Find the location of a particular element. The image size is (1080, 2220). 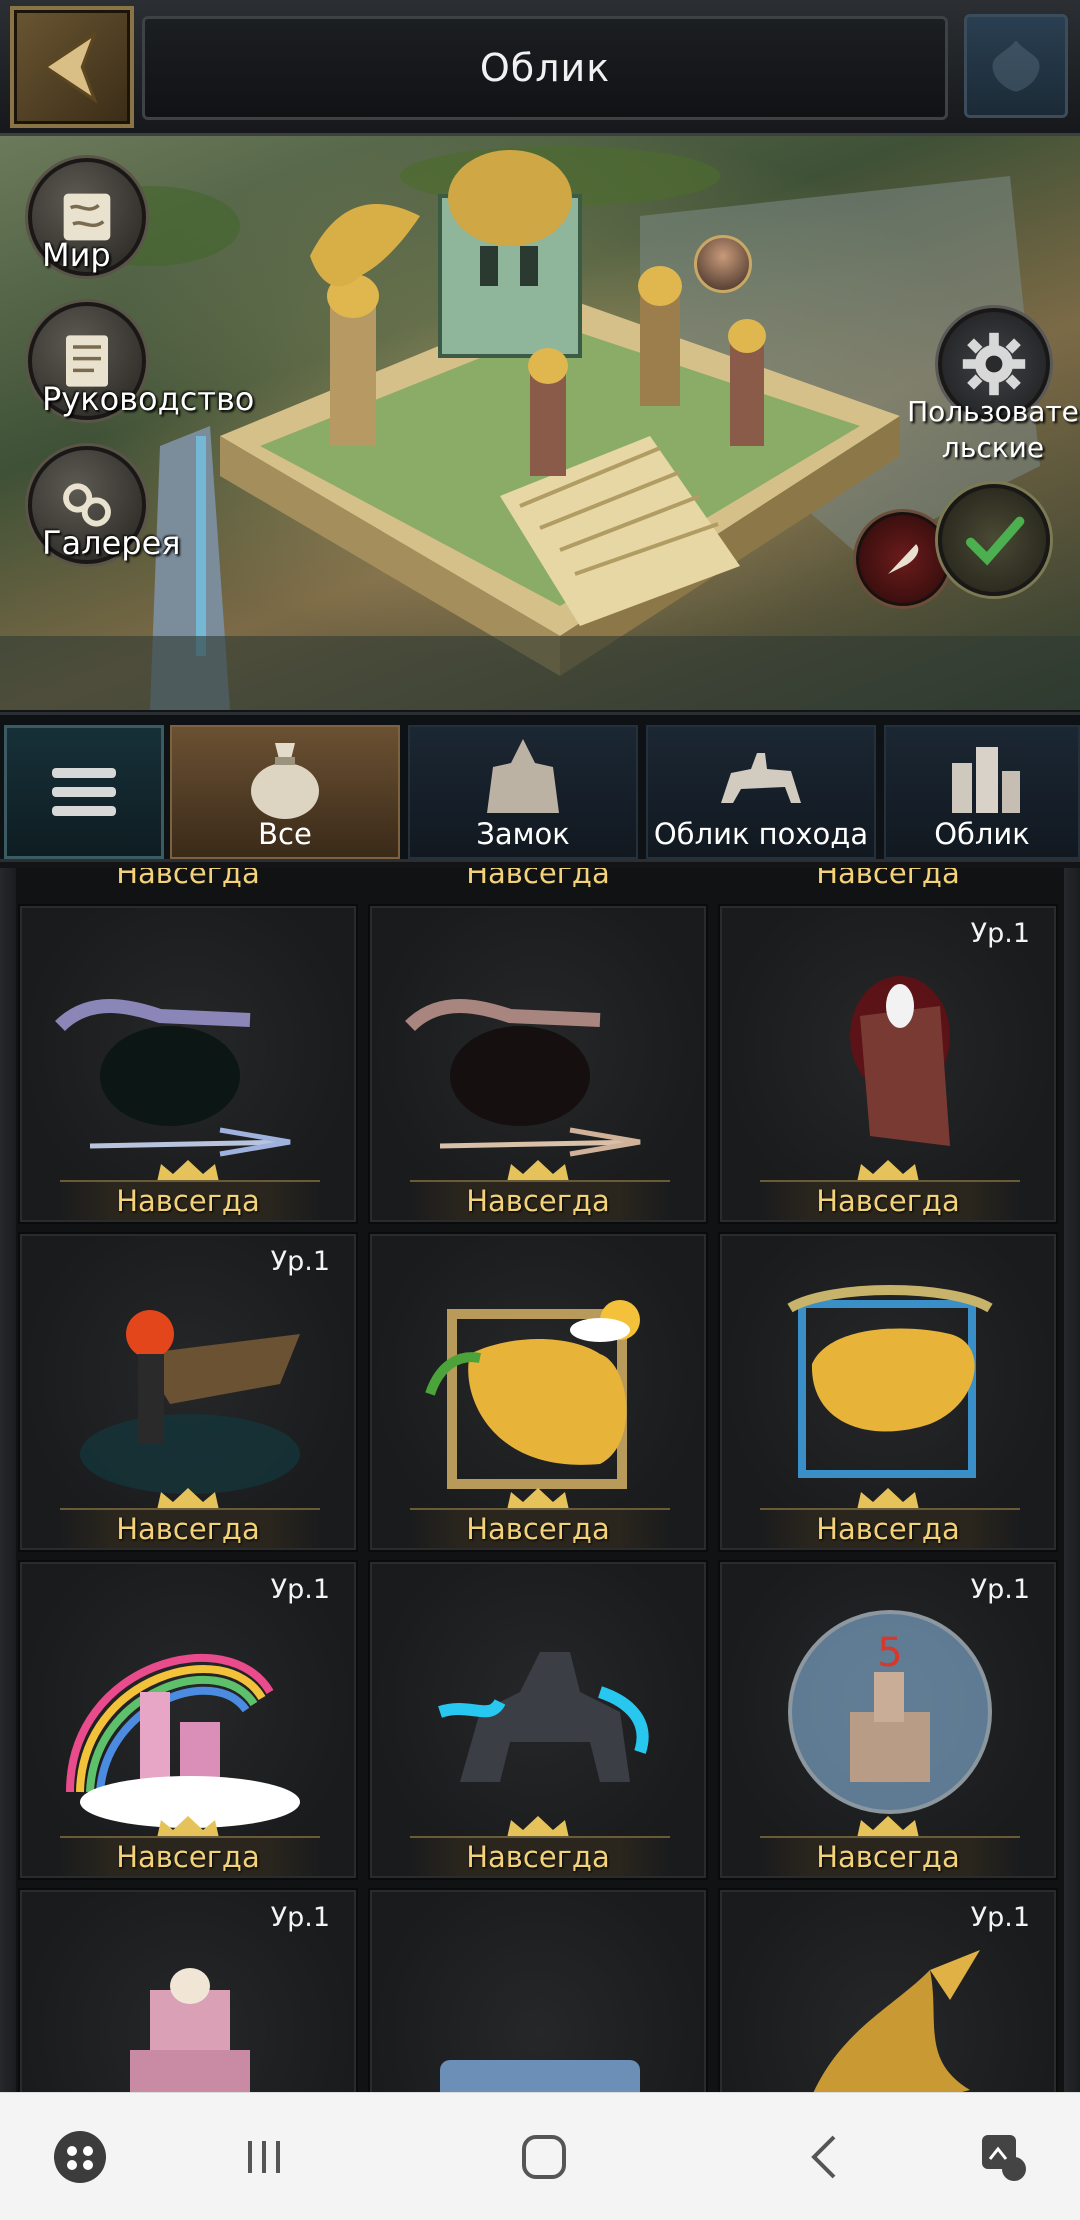

system-navbar is located at coordinates (540, 2156).